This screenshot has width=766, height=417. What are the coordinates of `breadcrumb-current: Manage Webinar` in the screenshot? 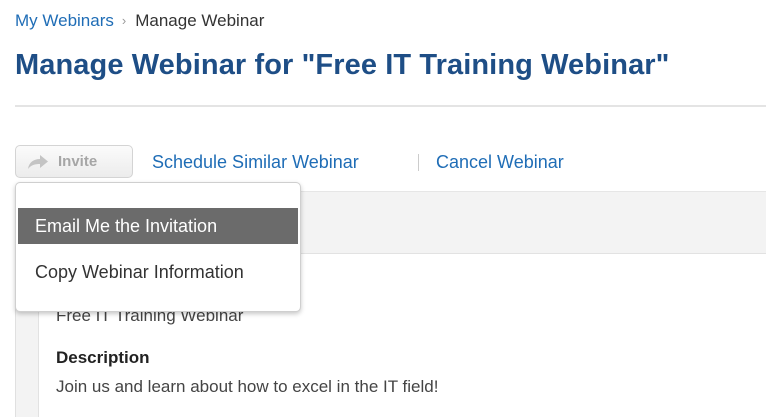 It's located at (200, 20).